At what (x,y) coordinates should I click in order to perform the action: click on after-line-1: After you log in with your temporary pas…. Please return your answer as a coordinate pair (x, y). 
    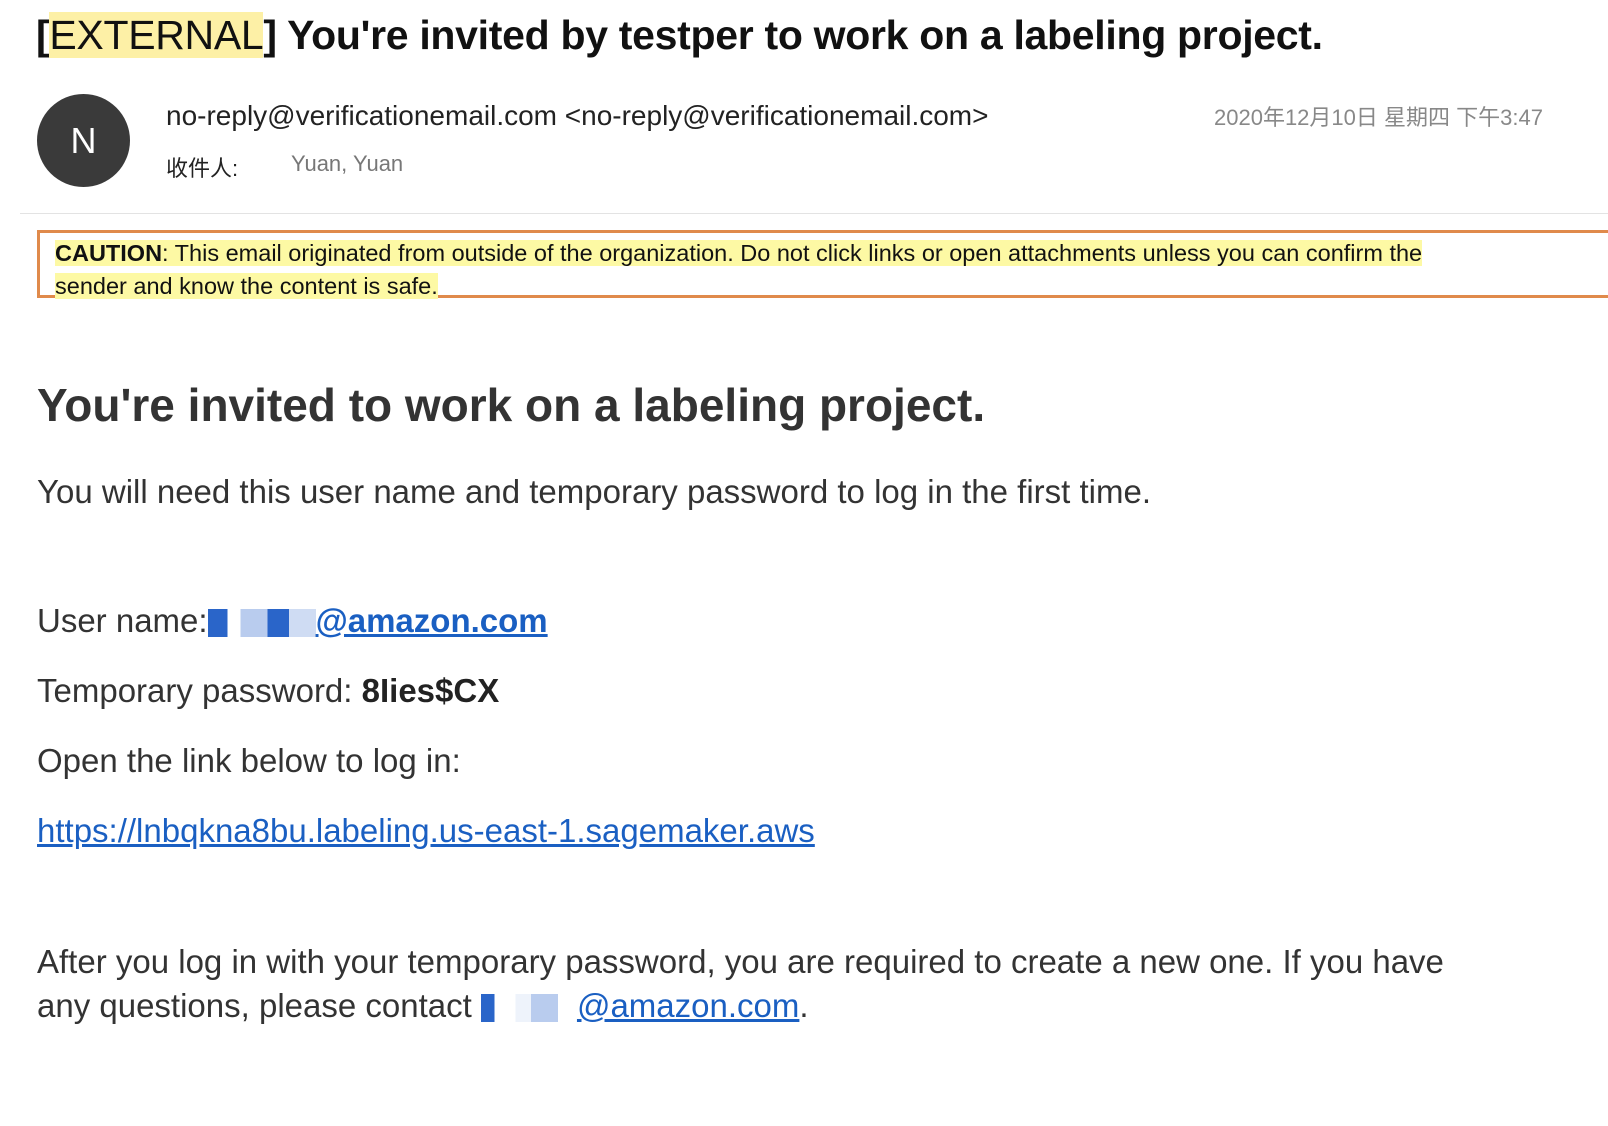
    Looking at the image, I should click on (740, 961).